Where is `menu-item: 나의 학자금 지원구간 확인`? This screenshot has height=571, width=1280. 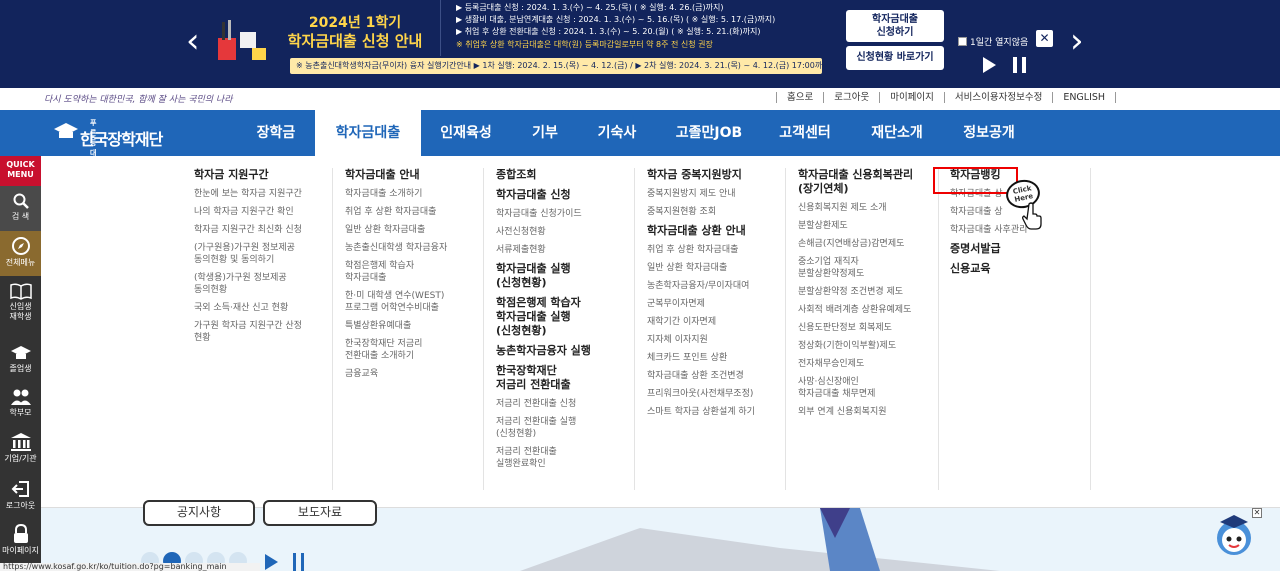
menu-item: 나의 학자금 지원구간 확인 is located at coordinates (263, 212).